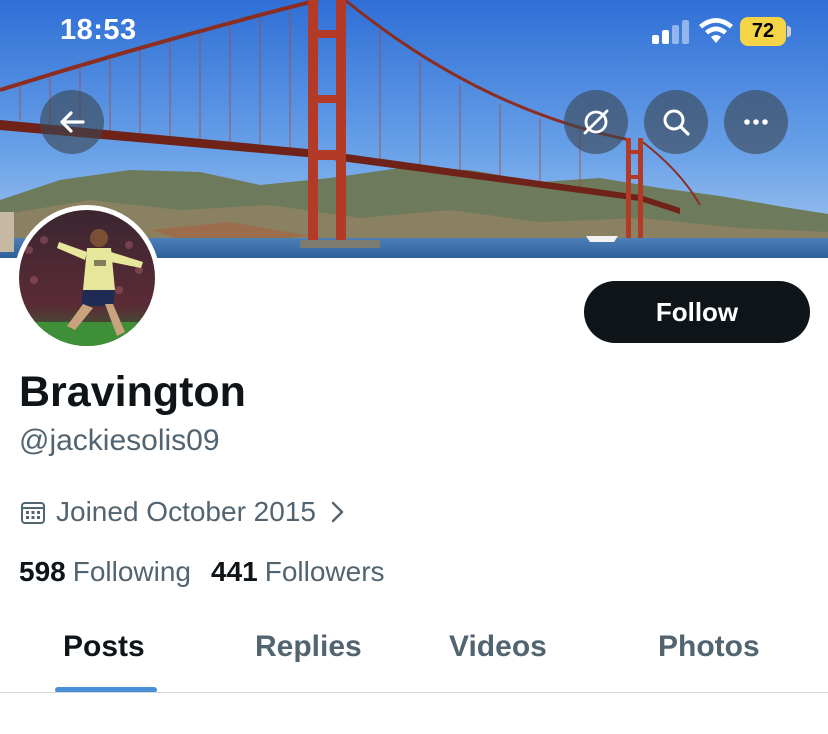 The width and height of the screenshot is (828, 734). What do you see at coordinates (234, 571) in the screenshot?
I see `followers-count: 441` at bounding box center [234, 571].